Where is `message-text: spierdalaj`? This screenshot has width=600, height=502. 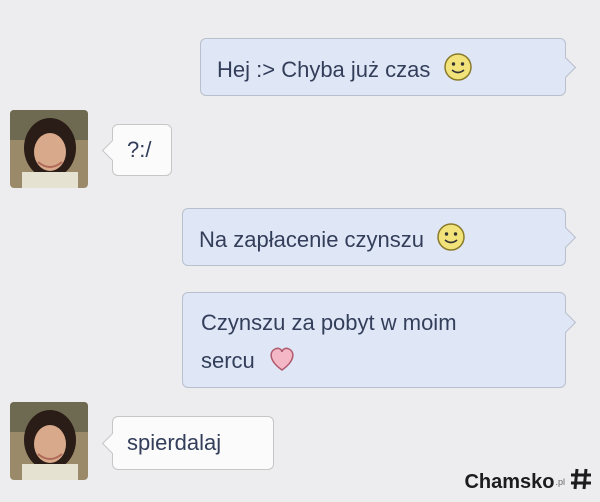
message-text: spierdalaj is located at coordinates (174, 442).